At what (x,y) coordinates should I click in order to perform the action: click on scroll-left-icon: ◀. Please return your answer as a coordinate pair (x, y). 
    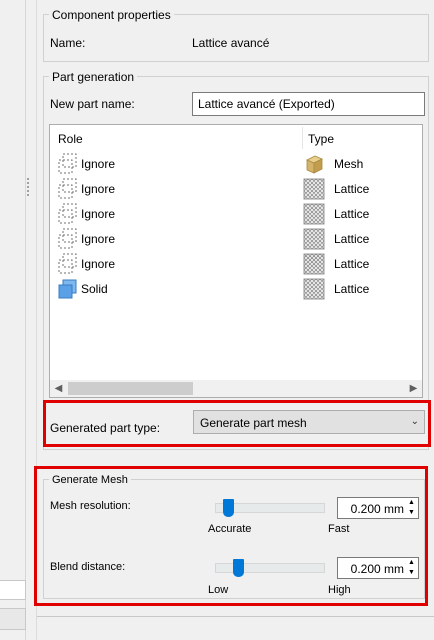
    Looking at the image, I should click on (58, 388).